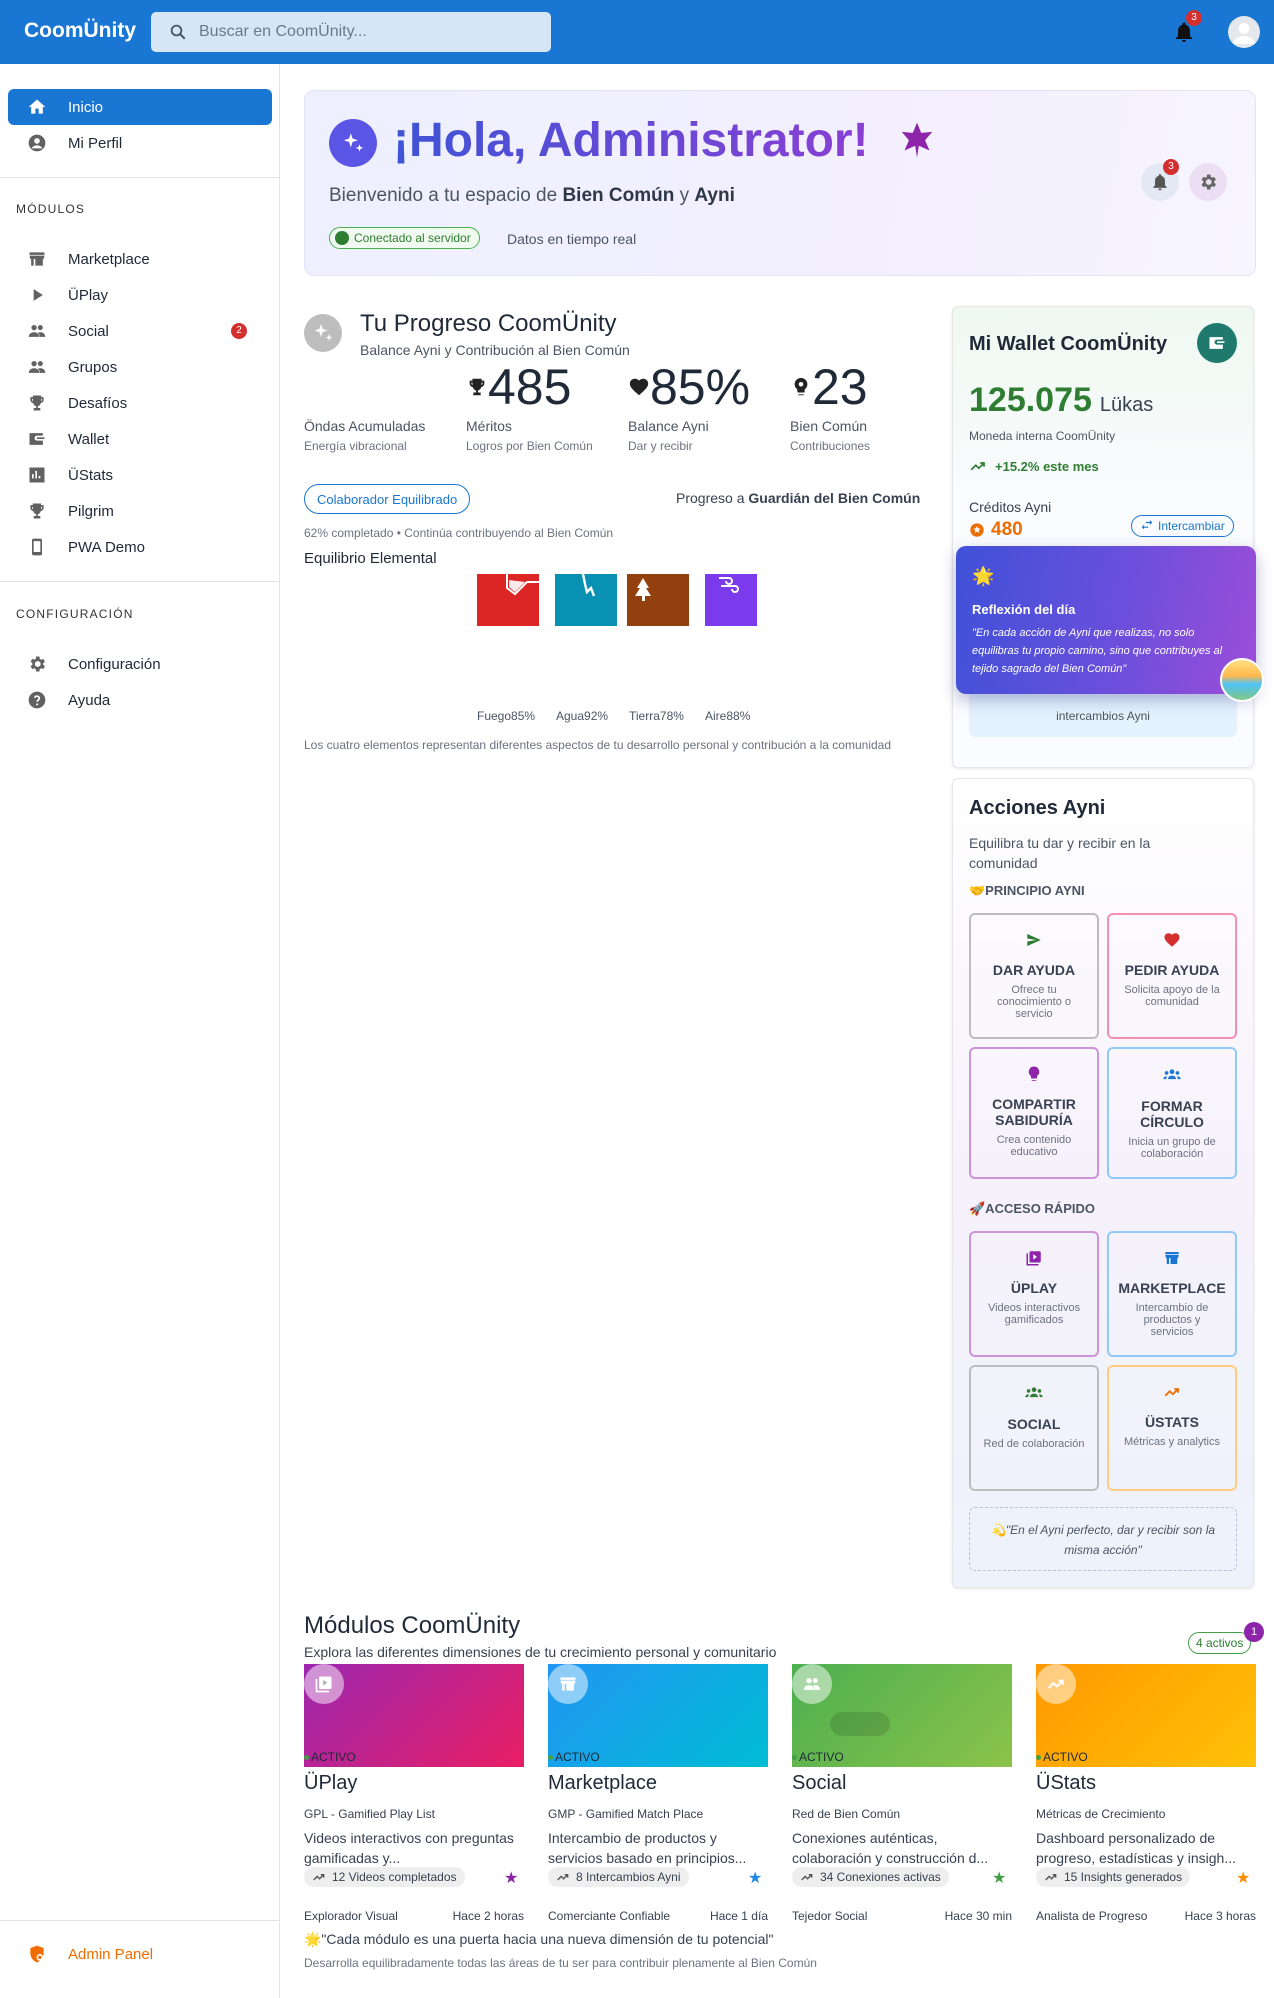 This screenshot has height=1998, width=1274. What do you see at coordinates (37, 106) in the screenshot?
I see `home-icon` at bounding box center [37, 106].